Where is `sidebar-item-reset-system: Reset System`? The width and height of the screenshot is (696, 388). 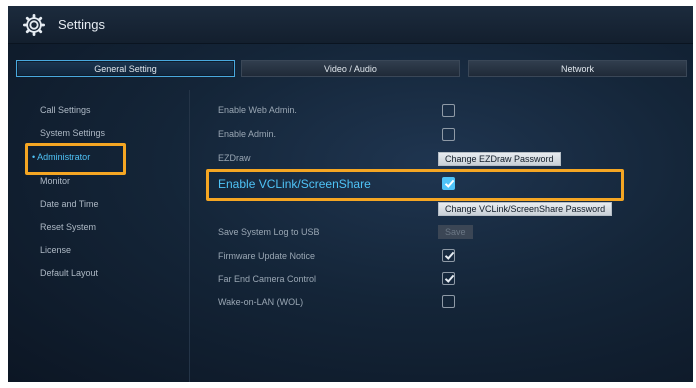 sidebar-item-reset-system: Reset System is located at coordinates (68, 227).